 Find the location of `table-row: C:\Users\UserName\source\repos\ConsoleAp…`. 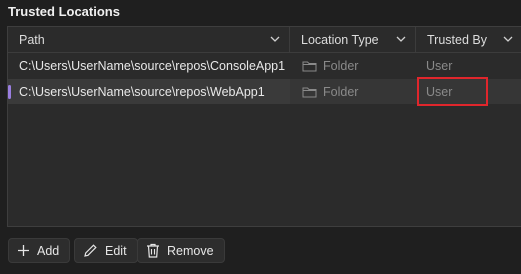

table-row: C:\Users\UserName\source\repos\ConsoleAp… is located at coordinates (264, 65).